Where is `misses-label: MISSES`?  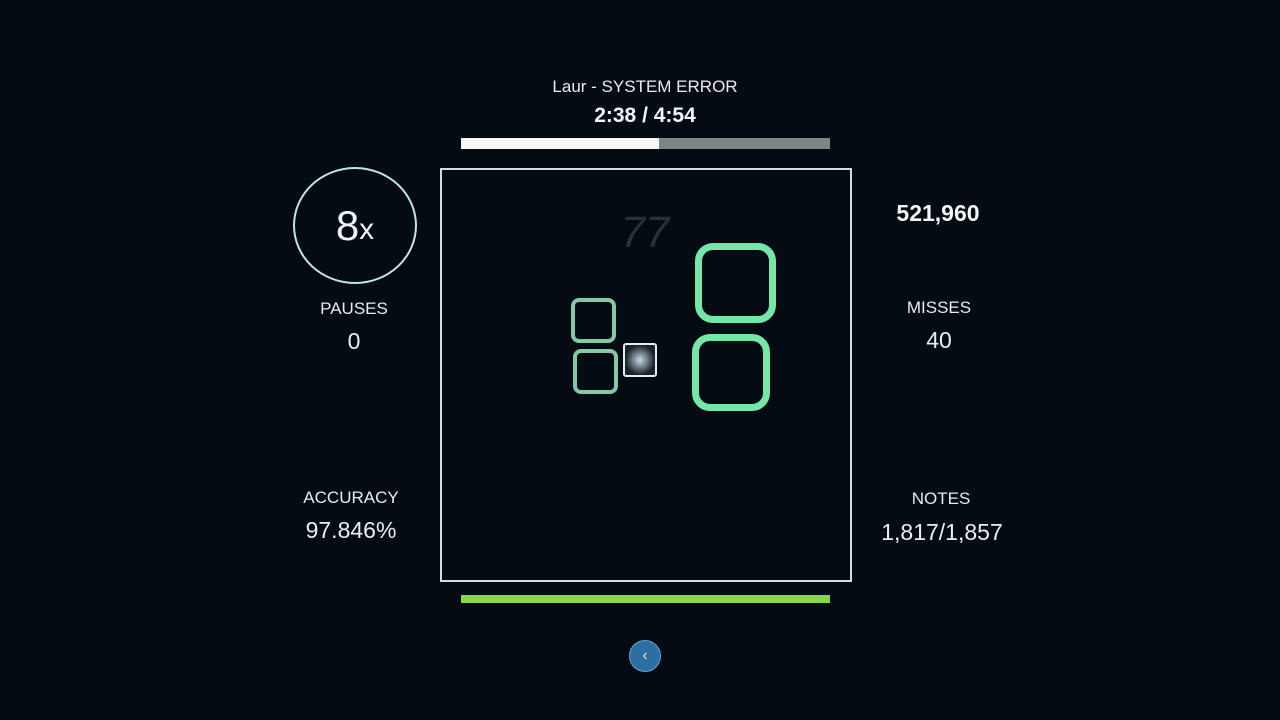 misses-label: MISSES is located at coordinates (939, 307).